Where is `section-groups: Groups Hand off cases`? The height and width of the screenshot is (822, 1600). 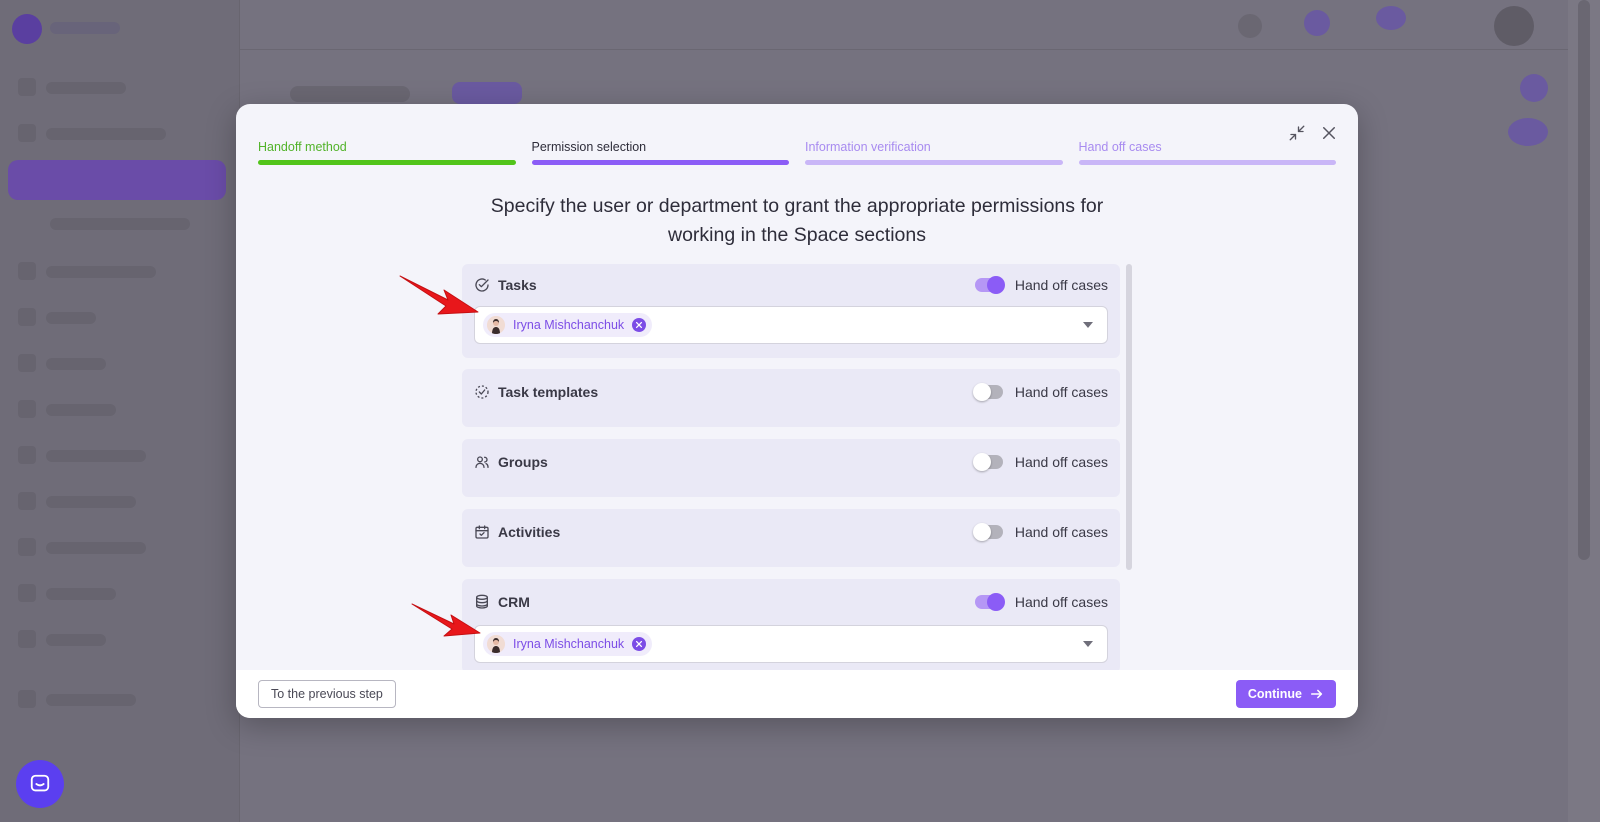
section-groups: Groups Hand off cases is located at coordinates (791, 468).